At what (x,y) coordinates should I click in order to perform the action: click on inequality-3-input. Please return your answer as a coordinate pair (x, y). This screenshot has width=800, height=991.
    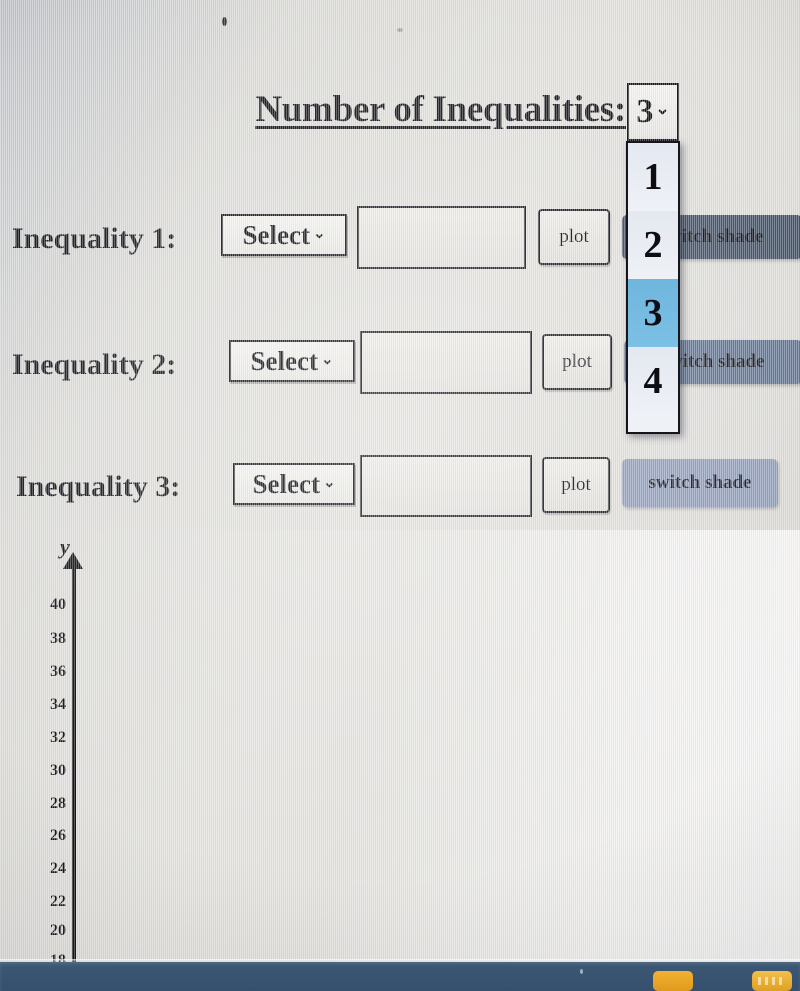
    Looking at the image, I should click on (446, 486).